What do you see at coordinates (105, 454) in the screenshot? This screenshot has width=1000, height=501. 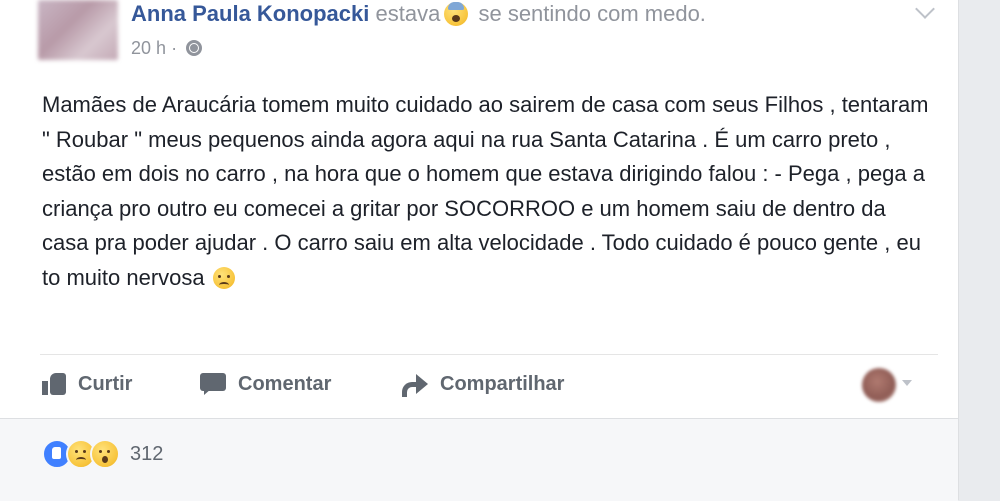 I see `wow-reaction-icon` at bounding box center [105, 454].